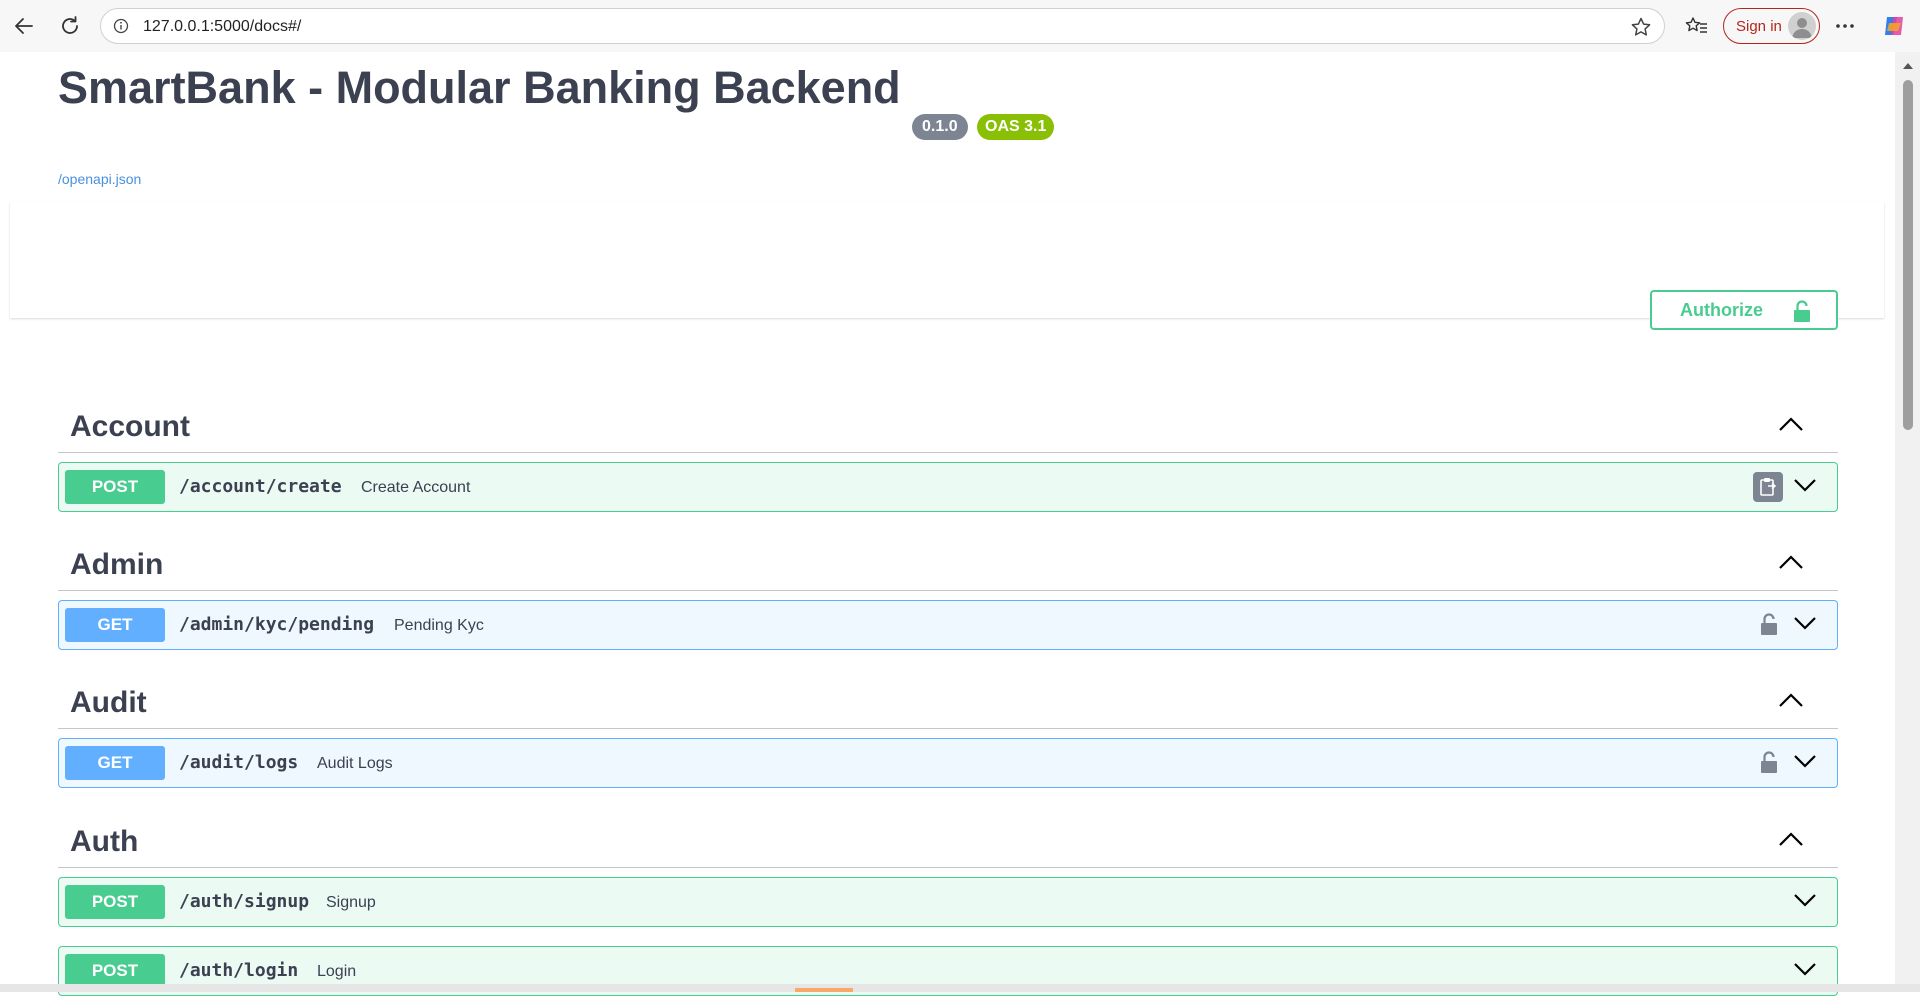 The image size is (1920, 996). Describe the element at coordinates (1908, 66) in the screenshot. I see `scroll-up-icon` at that location.